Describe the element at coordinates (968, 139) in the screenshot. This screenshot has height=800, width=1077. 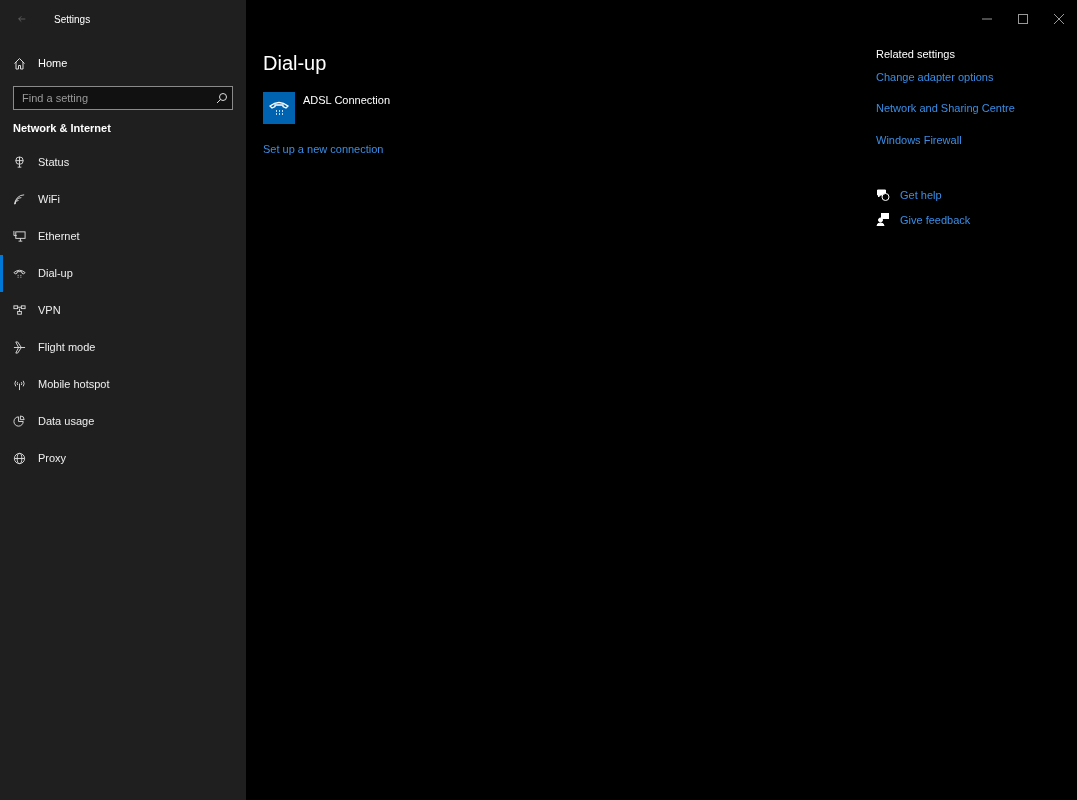
I see `related-link: Windows Firewall` at that location.